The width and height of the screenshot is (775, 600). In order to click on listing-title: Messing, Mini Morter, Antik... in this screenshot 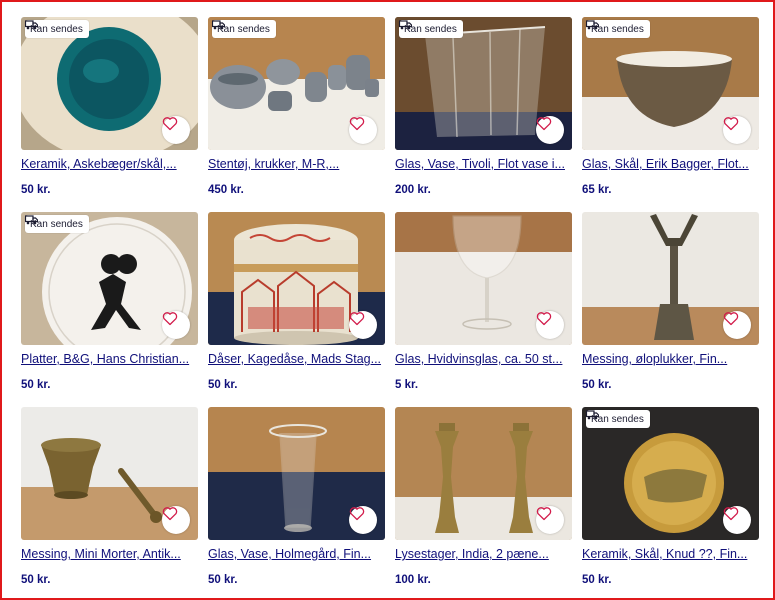, I will do `click(109, 554)`.